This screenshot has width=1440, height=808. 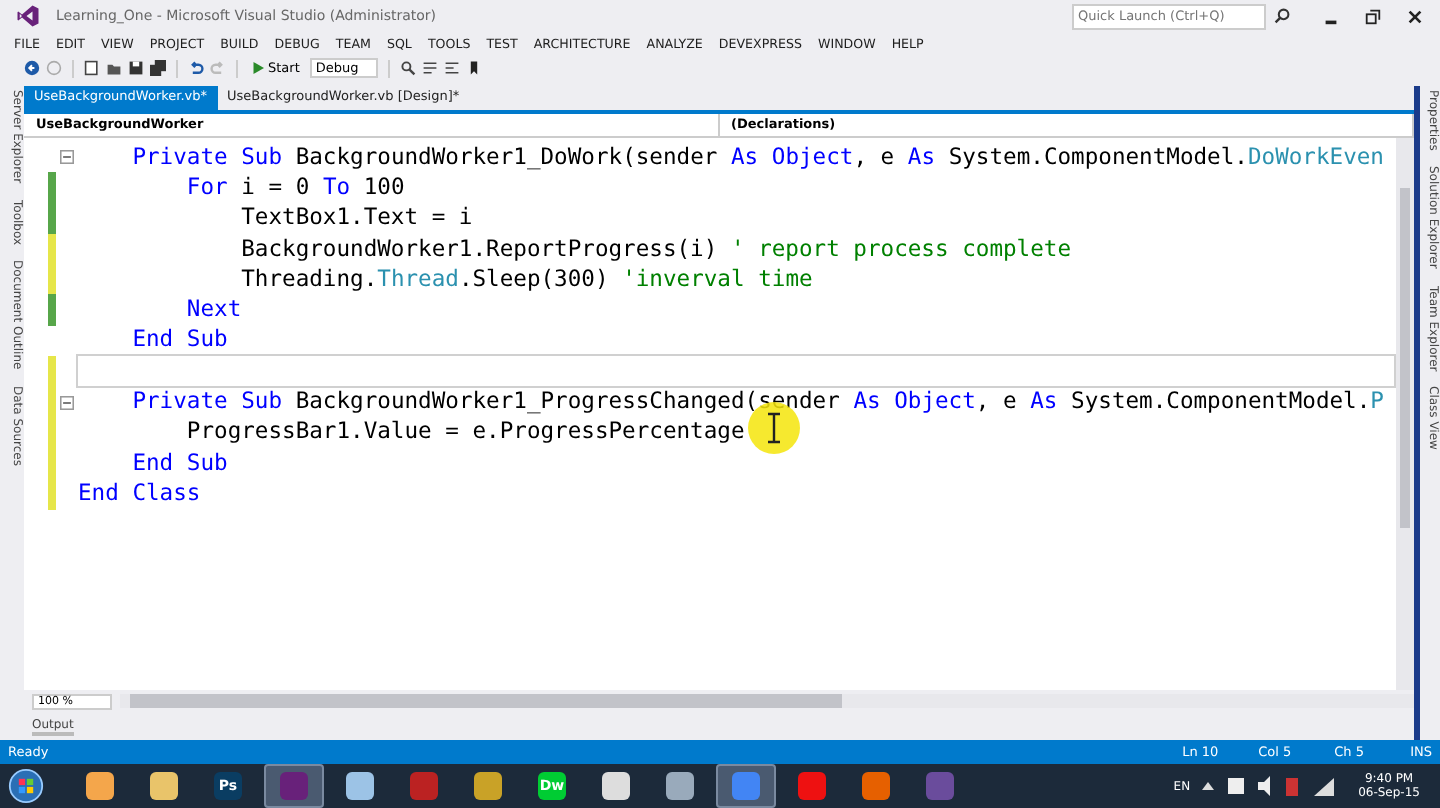 I want to click on code-line: ProgressBar1.Value = e.ProgressPercentage, so click(x=464, y=432).